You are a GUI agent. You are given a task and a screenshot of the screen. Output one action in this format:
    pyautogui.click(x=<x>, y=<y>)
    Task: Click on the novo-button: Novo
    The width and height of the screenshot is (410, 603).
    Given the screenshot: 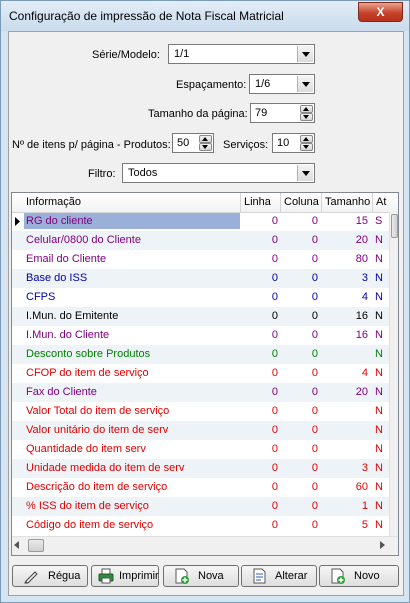 What is the action you would take?
    pyautogui.click(x=359, y=576)
    